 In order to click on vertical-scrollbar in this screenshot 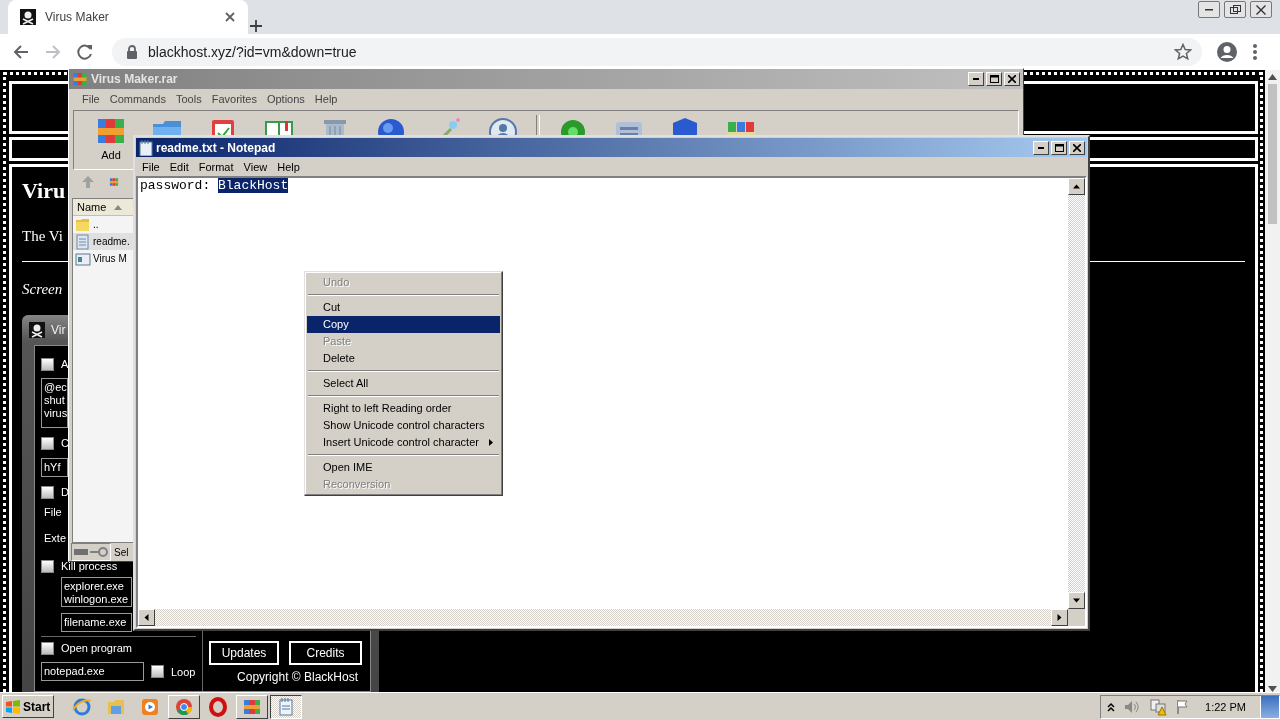, I will do `click(1076, 393)`.